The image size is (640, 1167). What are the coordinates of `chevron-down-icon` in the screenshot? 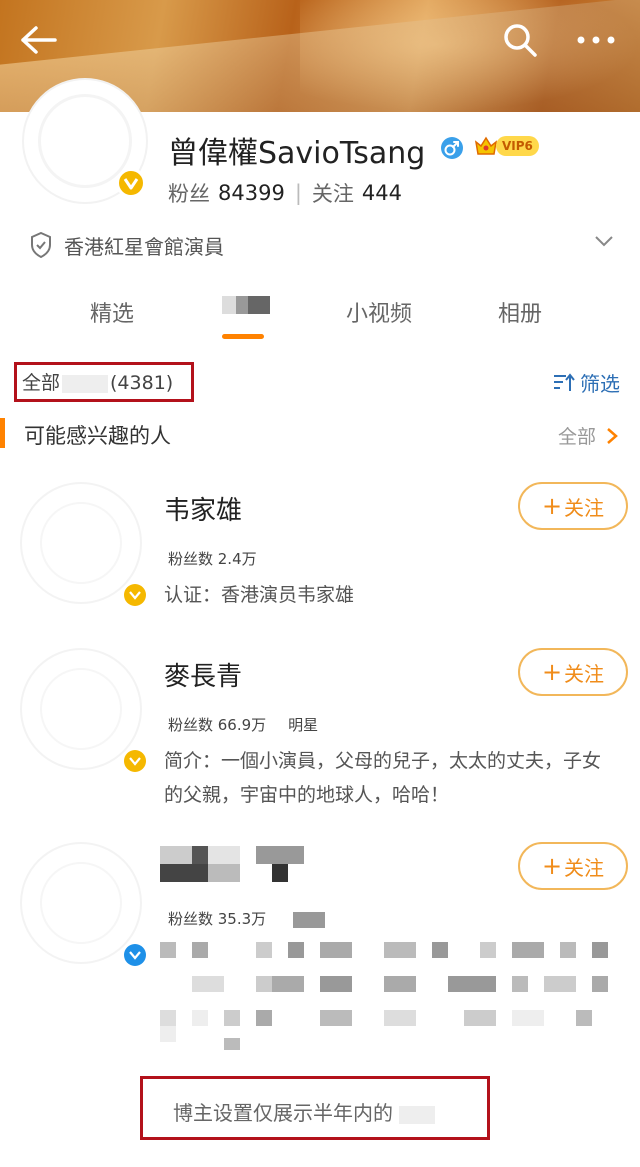 It's located at (604, 241).